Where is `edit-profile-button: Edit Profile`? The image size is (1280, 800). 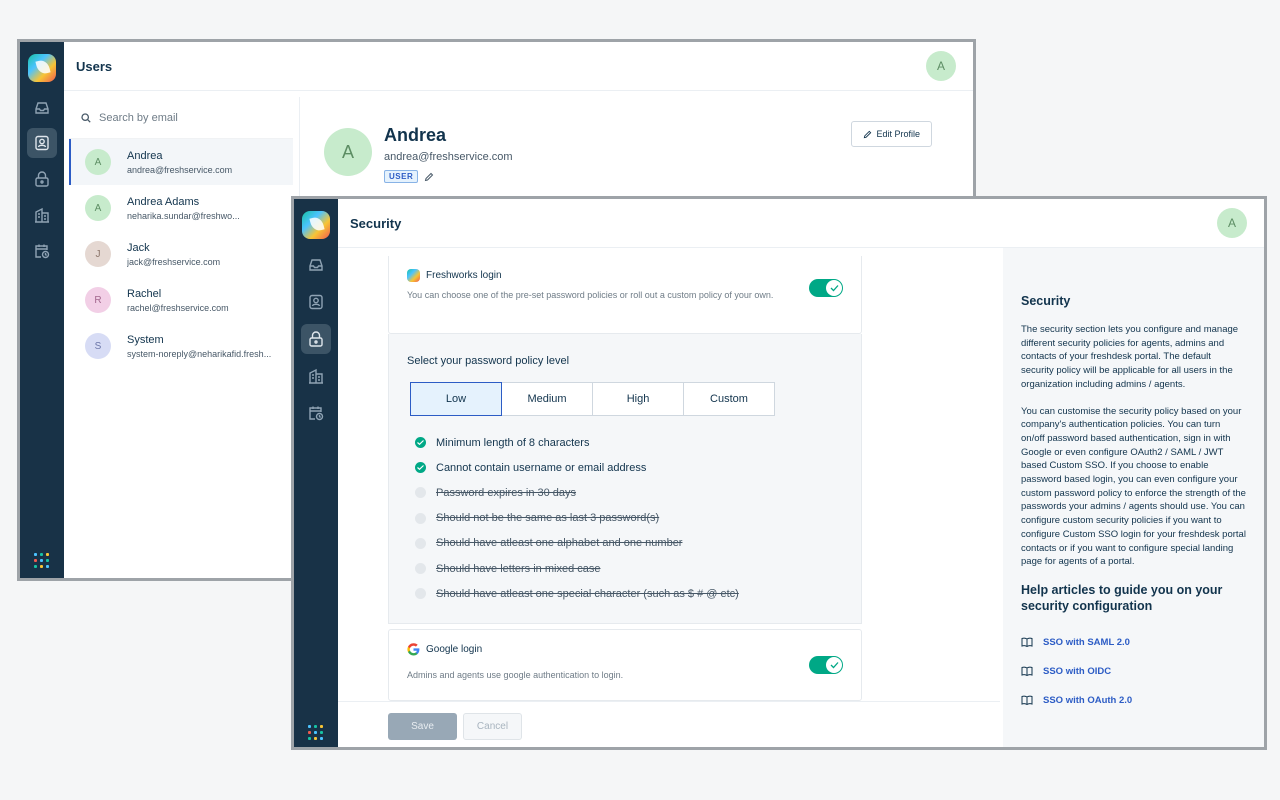 edit-profile-button: Edit Profile is located at coordinates (891, 134).